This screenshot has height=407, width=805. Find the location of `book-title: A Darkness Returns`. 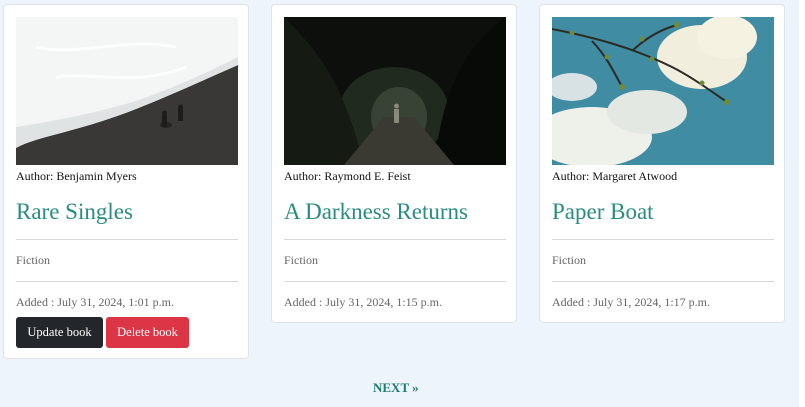

book-title: A Darkness Returns is located at coordinates (376, 211).